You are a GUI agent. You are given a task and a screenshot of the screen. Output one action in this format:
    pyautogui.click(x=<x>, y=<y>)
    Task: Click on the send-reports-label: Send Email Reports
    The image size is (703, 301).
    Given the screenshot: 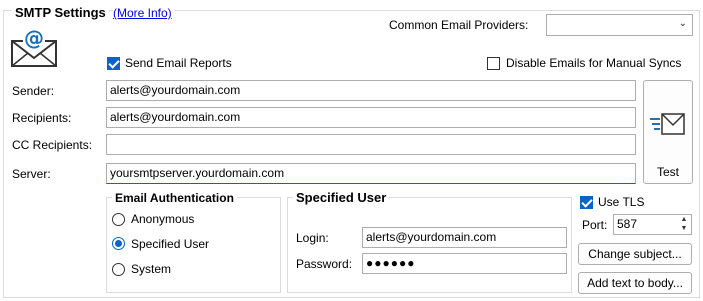 What is the action you would take?
    pyautogui.click(x=178, y=63)
    